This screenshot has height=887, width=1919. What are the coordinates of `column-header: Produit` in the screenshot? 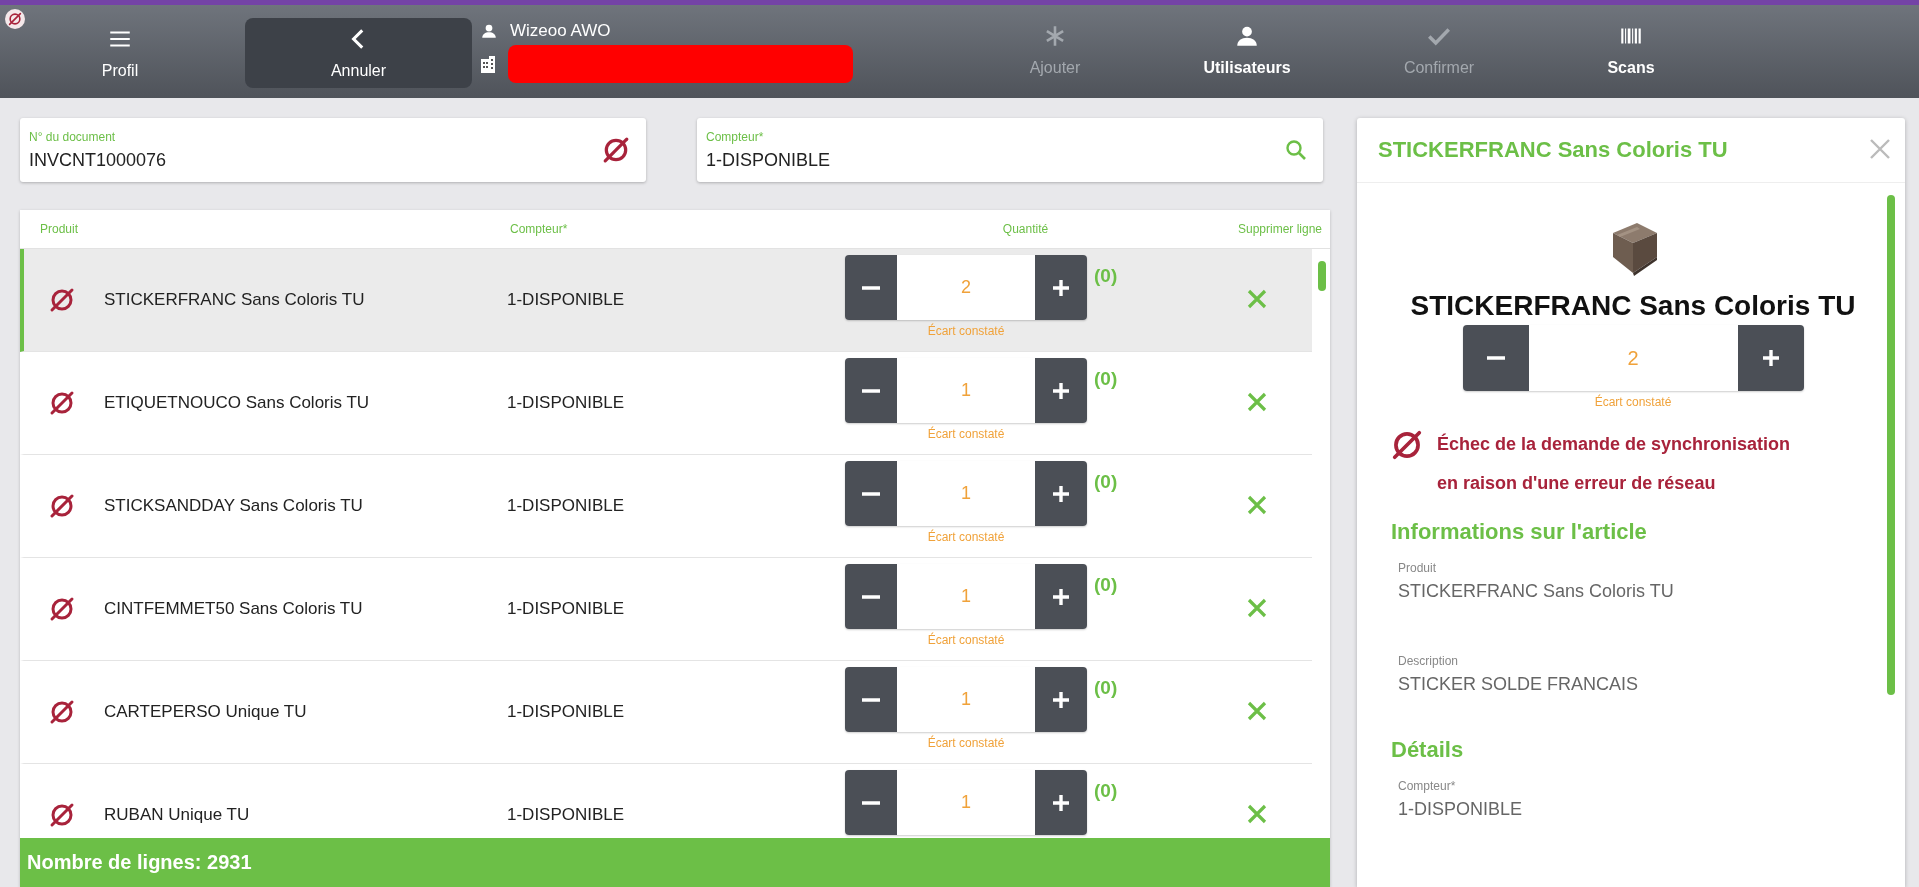 It's located at (59, 229).